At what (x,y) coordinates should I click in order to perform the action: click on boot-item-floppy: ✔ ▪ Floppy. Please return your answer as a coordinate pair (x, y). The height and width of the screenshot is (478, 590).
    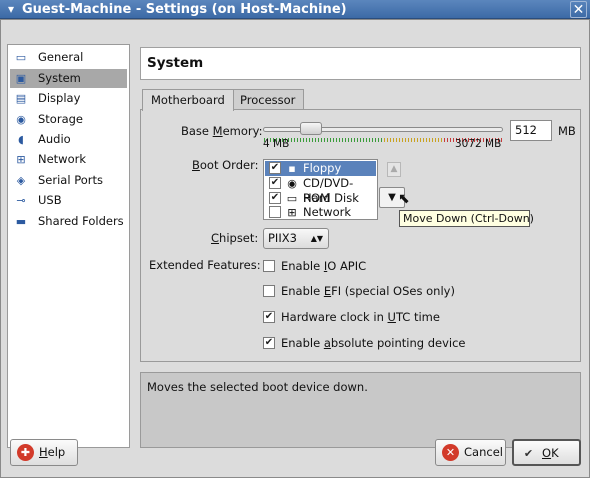
    Looking at the image, I should click on (320, 168).